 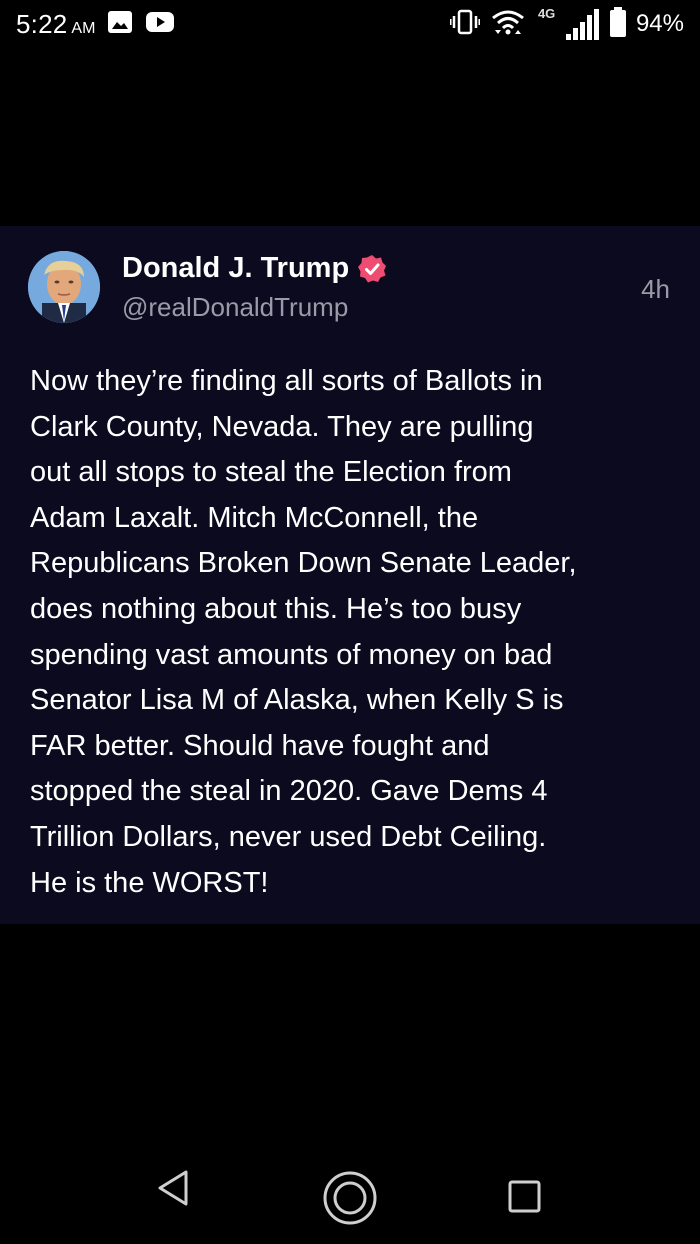 I want to click on signal-icon: 4G, so click(x=568, y=24).